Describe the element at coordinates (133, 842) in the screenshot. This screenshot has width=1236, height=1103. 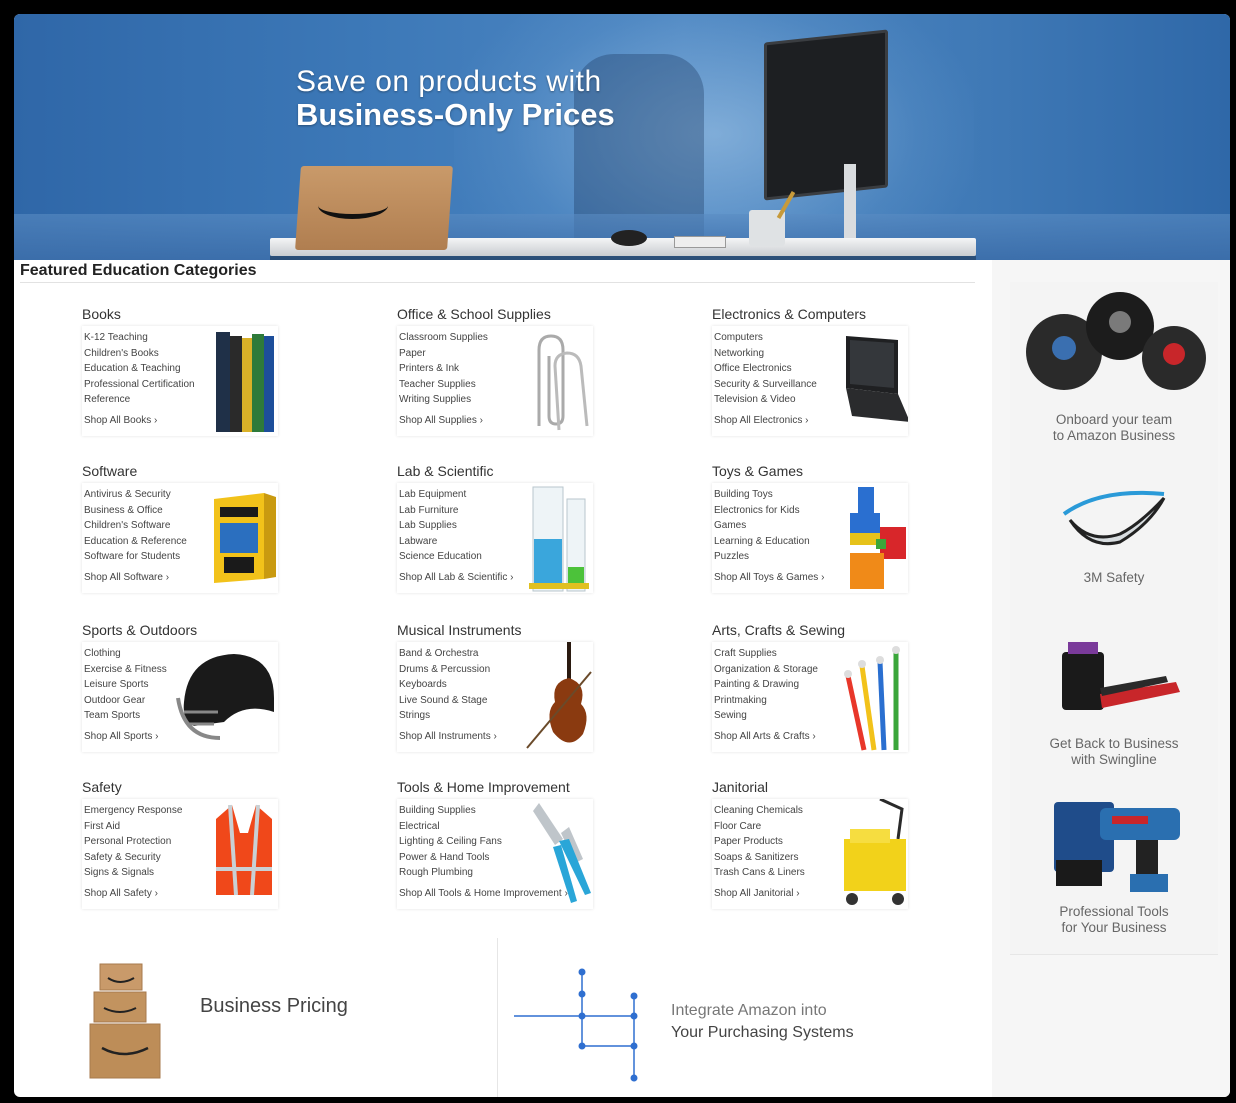
I see `category-link: Personal Protection` at that location.